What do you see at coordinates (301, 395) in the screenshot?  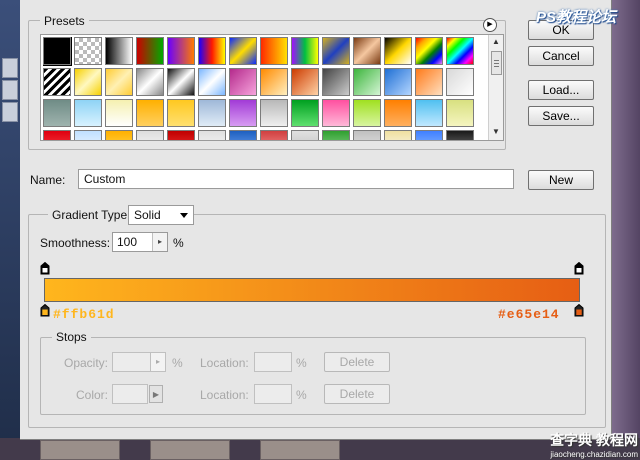 I see `color-location-unit: %` at bounding box center [301, 395].